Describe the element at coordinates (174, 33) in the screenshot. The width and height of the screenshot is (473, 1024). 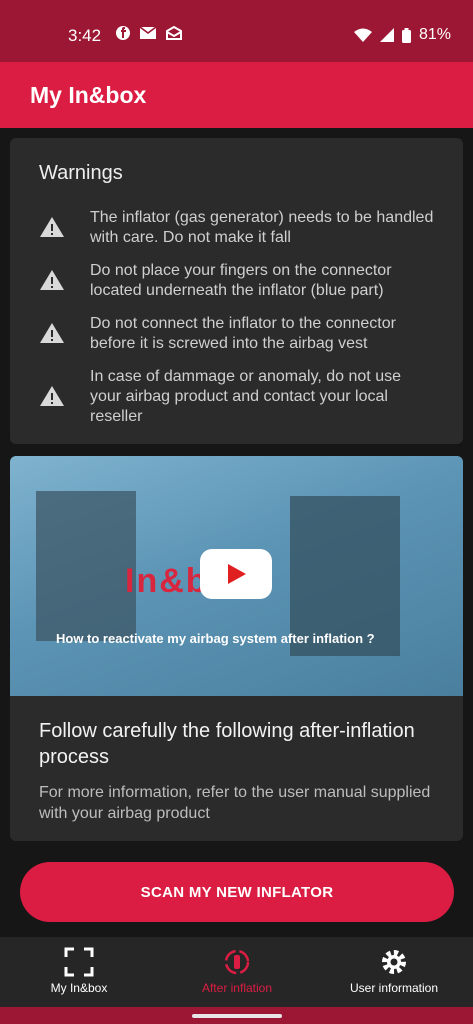
I see `inbox-icon` at that location.